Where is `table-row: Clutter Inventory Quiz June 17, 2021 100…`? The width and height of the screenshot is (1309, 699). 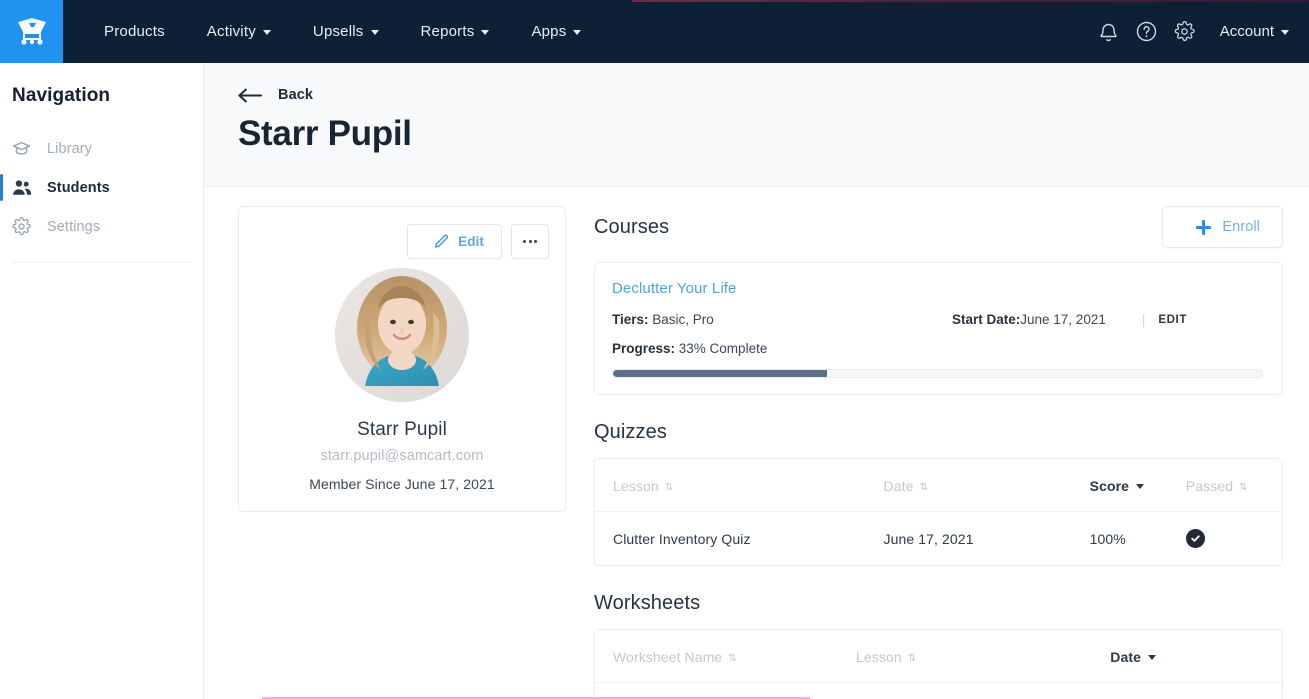
table-row: Clutter Inventory Quiz June 17, 2021 100… is located at coordinates (938, 539).